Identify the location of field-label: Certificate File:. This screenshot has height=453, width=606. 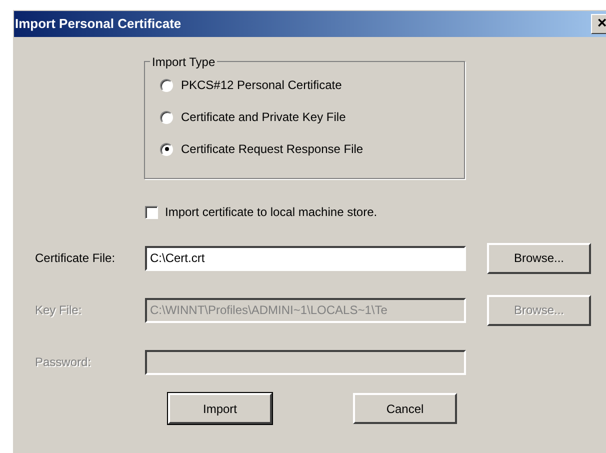
(75, 258).